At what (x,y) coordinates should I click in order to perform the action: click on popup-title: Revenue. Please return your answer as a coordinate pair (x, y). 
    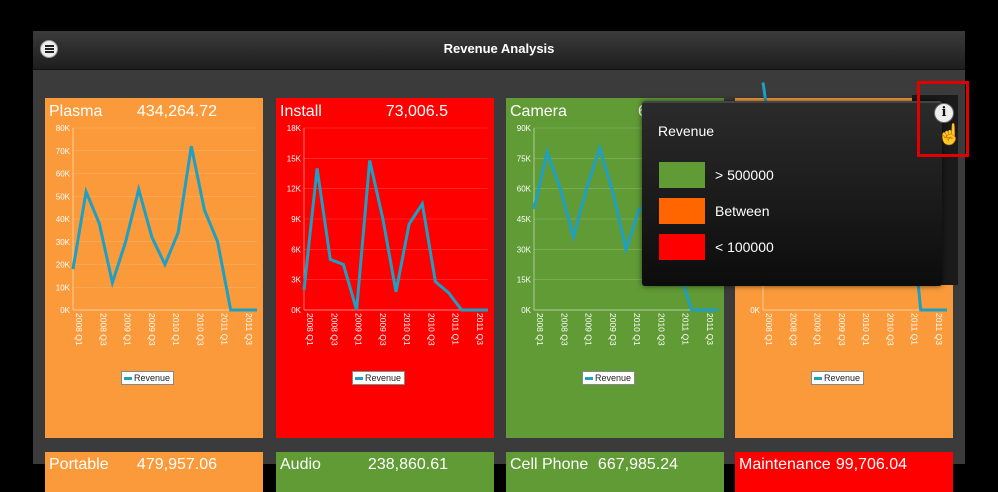
    Looking at the image, I should click on (686, 131).